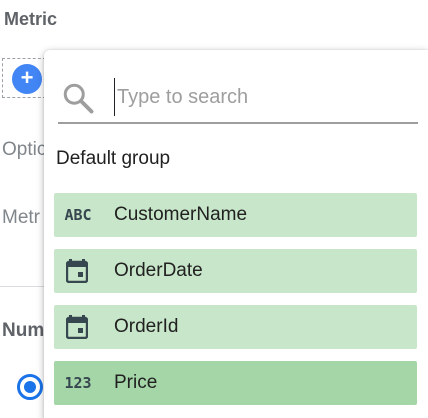  Describe the element at coordinates (146, 326) in the screenshot. I see `field-label: OrderId` at that location.